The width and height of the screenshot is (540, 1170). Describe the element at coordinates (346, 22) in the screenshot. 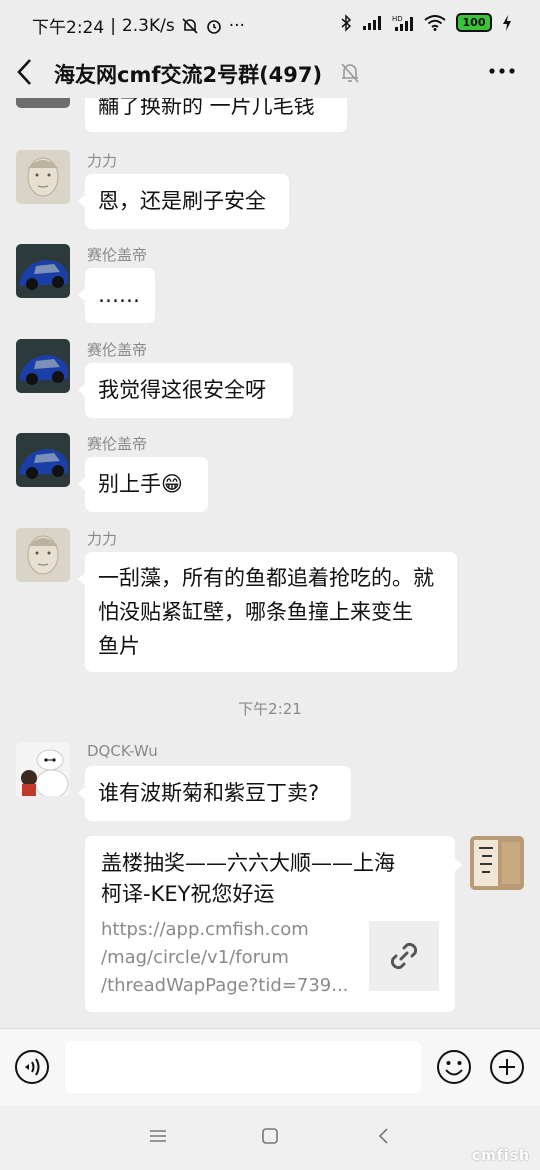

I see `bluetooth-icon` at that location.